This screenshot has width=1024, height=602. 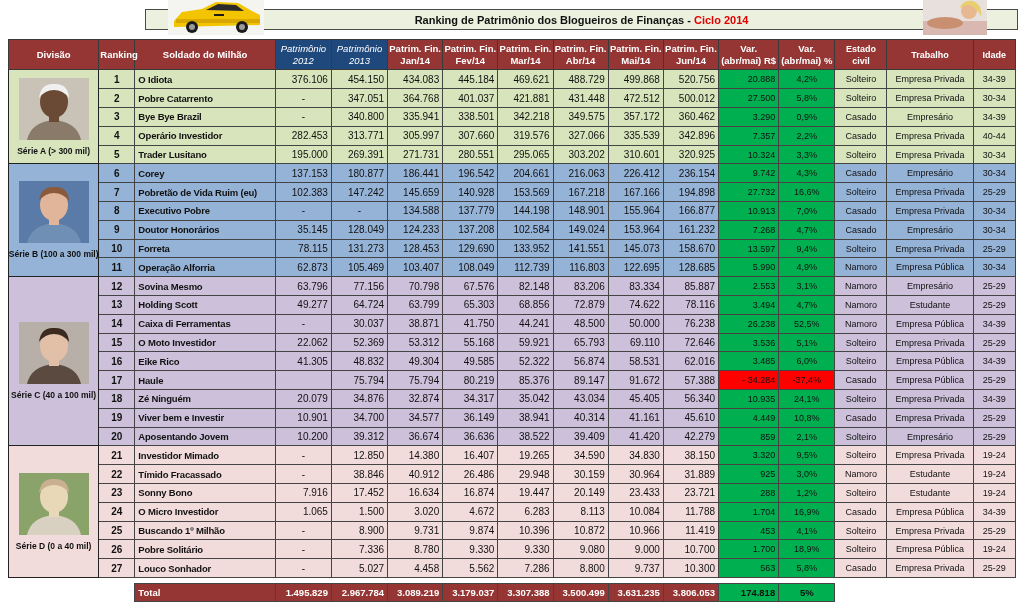 What do you see at coordinates (53, 545) in the screenshot?
I see `series-label: Série D (0 a 40 mil)` at bounding box center [53, 545].